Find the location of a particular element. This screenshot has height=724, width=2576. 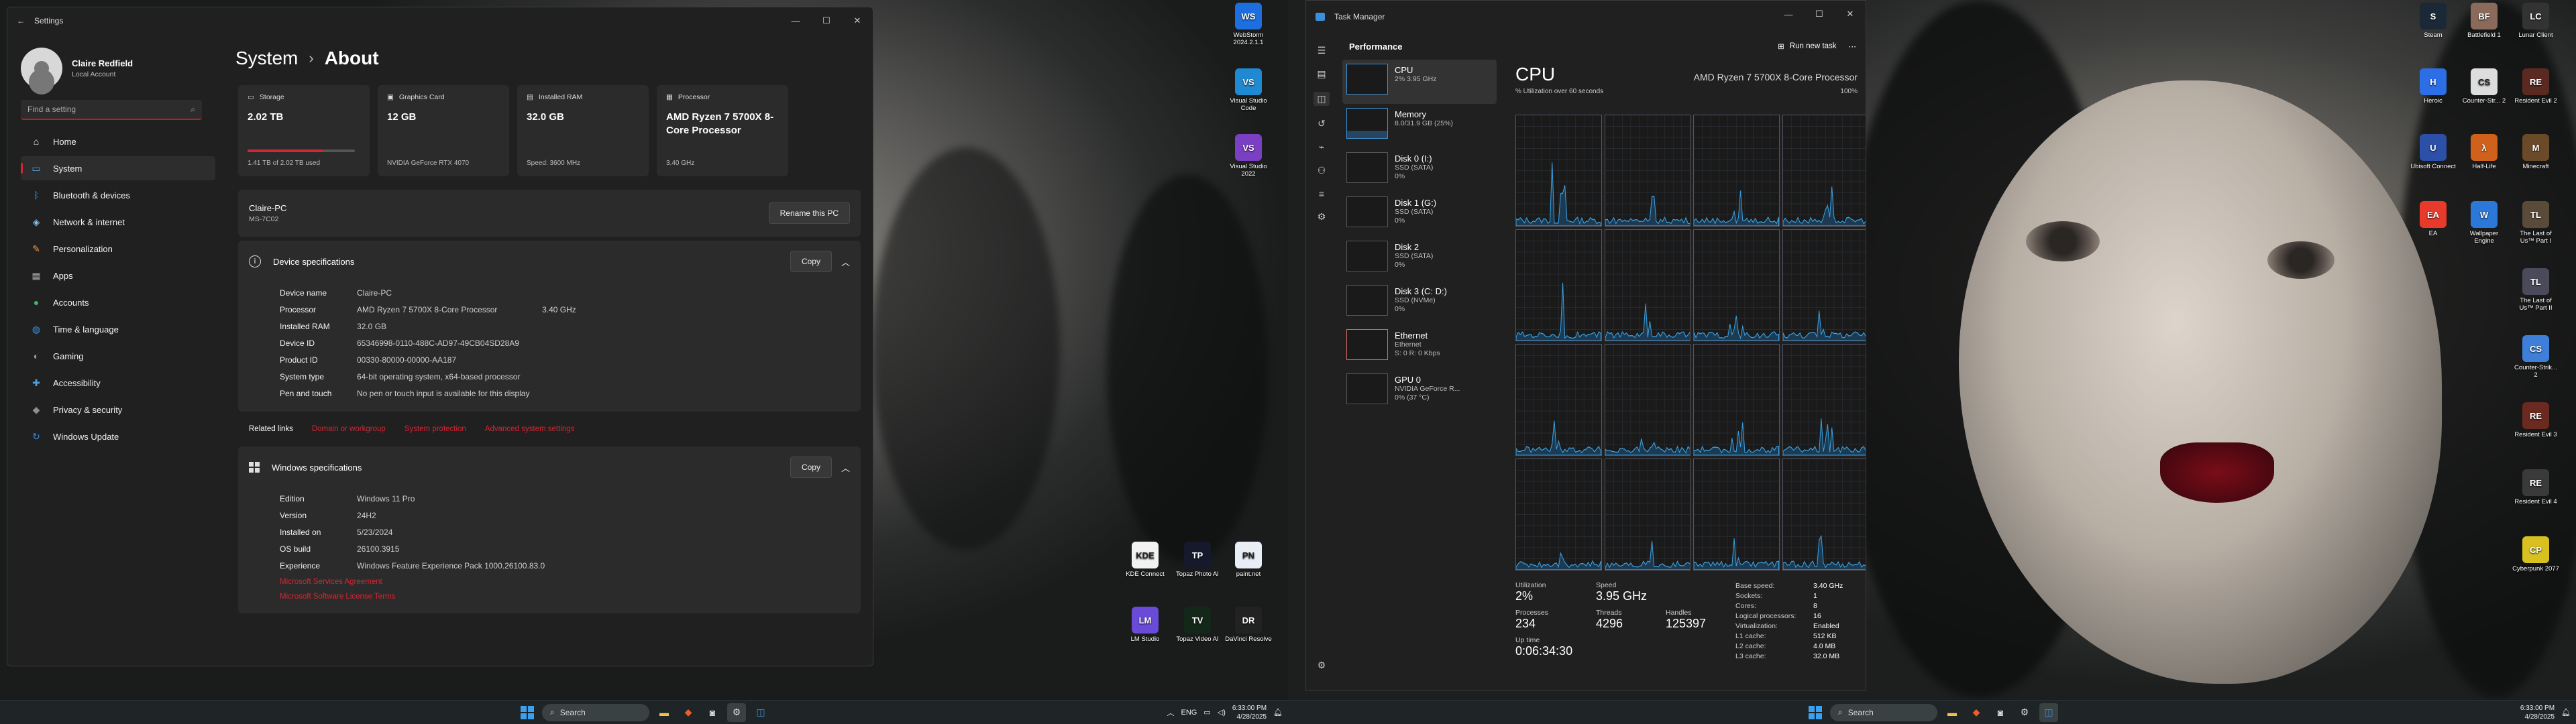

desktop-icon: WS WebStorm 2024.2.1.1 is located at coordinates (1248, 24).